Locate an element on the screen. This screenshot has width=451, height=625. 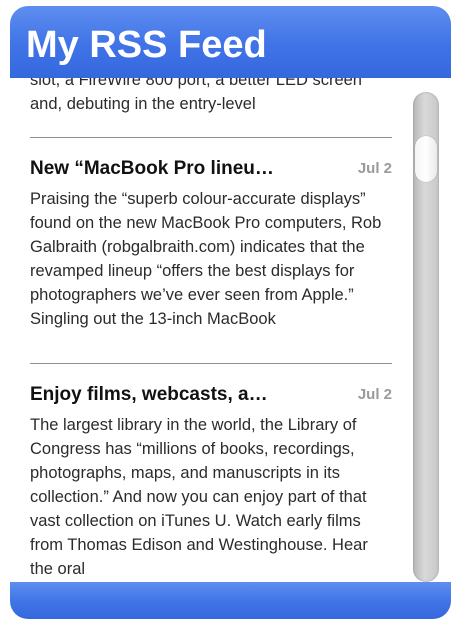
vertical-scrollbar is located at coordinates (426, 337).